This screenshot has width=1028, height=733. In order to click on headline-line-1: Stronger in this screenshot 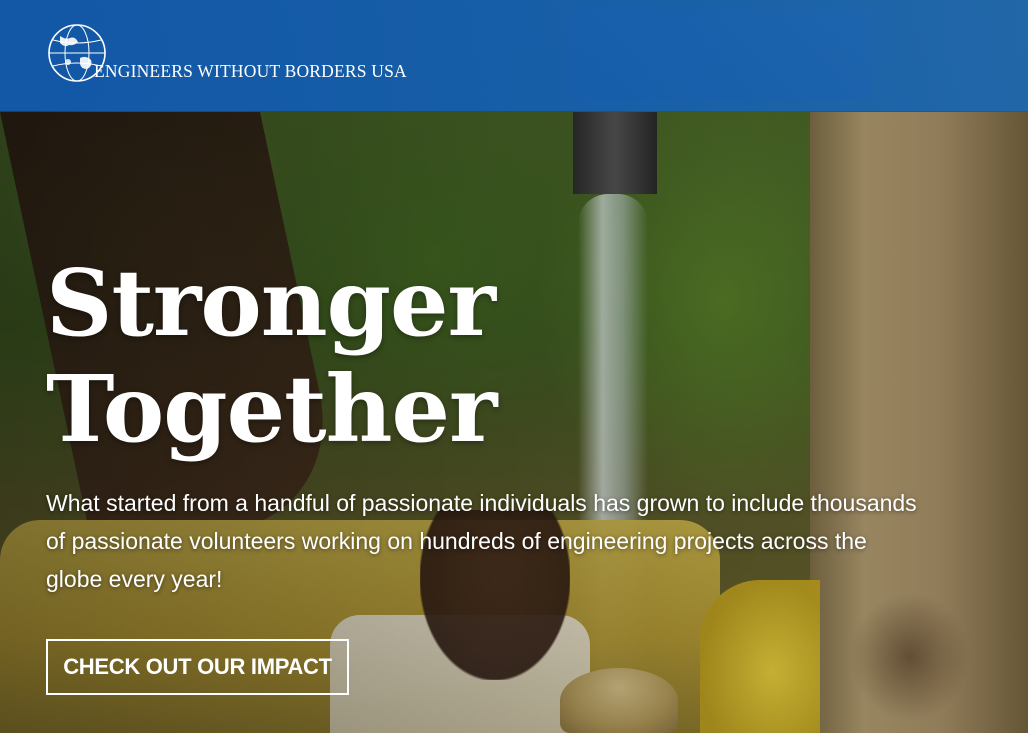, I will do `click(271, 303)`.